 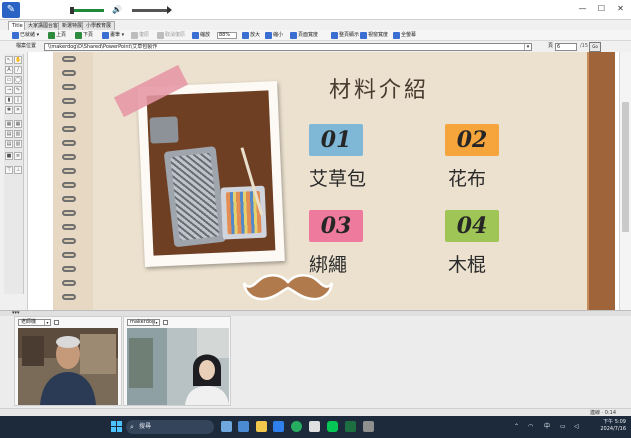 I want to click on prev-page-icon, so click(x=51, y=35).